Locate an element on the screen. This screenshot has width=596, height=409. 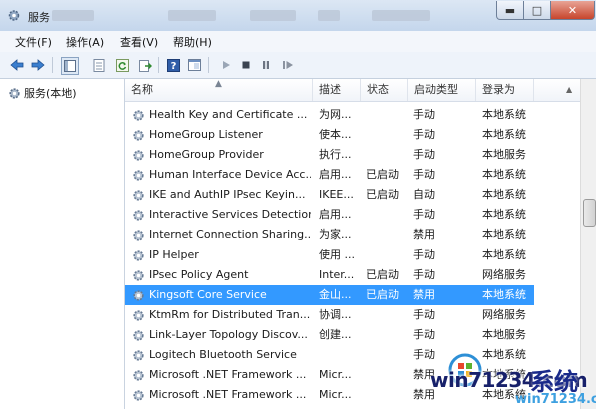
menu-action: 操作(A) is located at coordinates (85, 42).